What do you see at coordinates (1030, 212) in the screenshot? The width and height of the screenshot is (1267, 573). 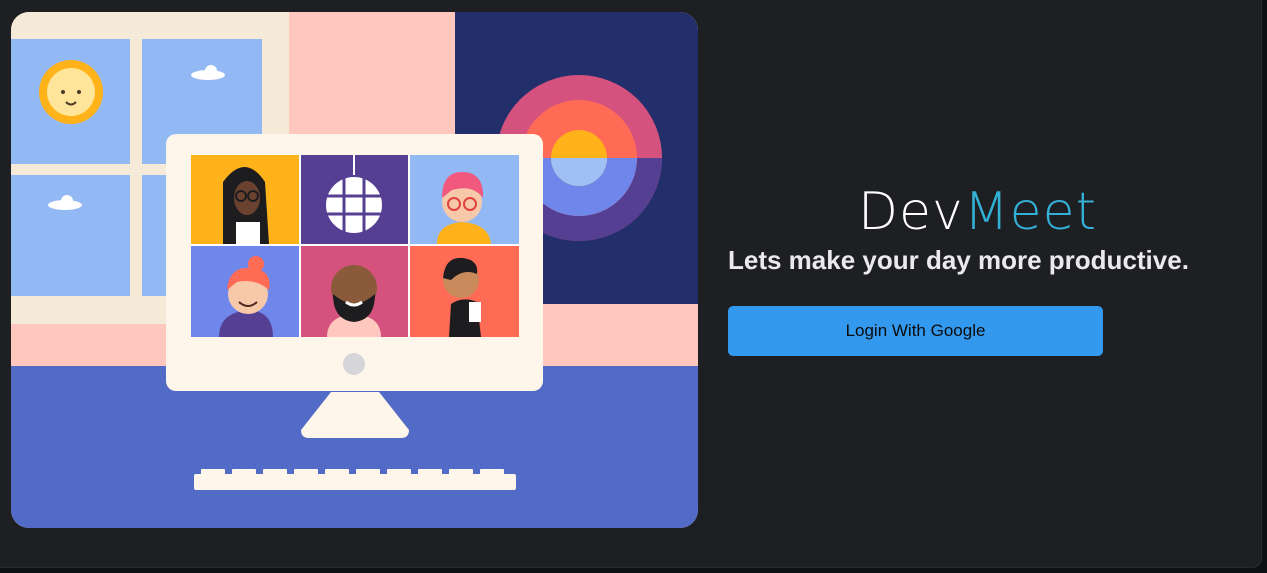 I see `brand-meet: Meet` at bounding box center [1030, 212].